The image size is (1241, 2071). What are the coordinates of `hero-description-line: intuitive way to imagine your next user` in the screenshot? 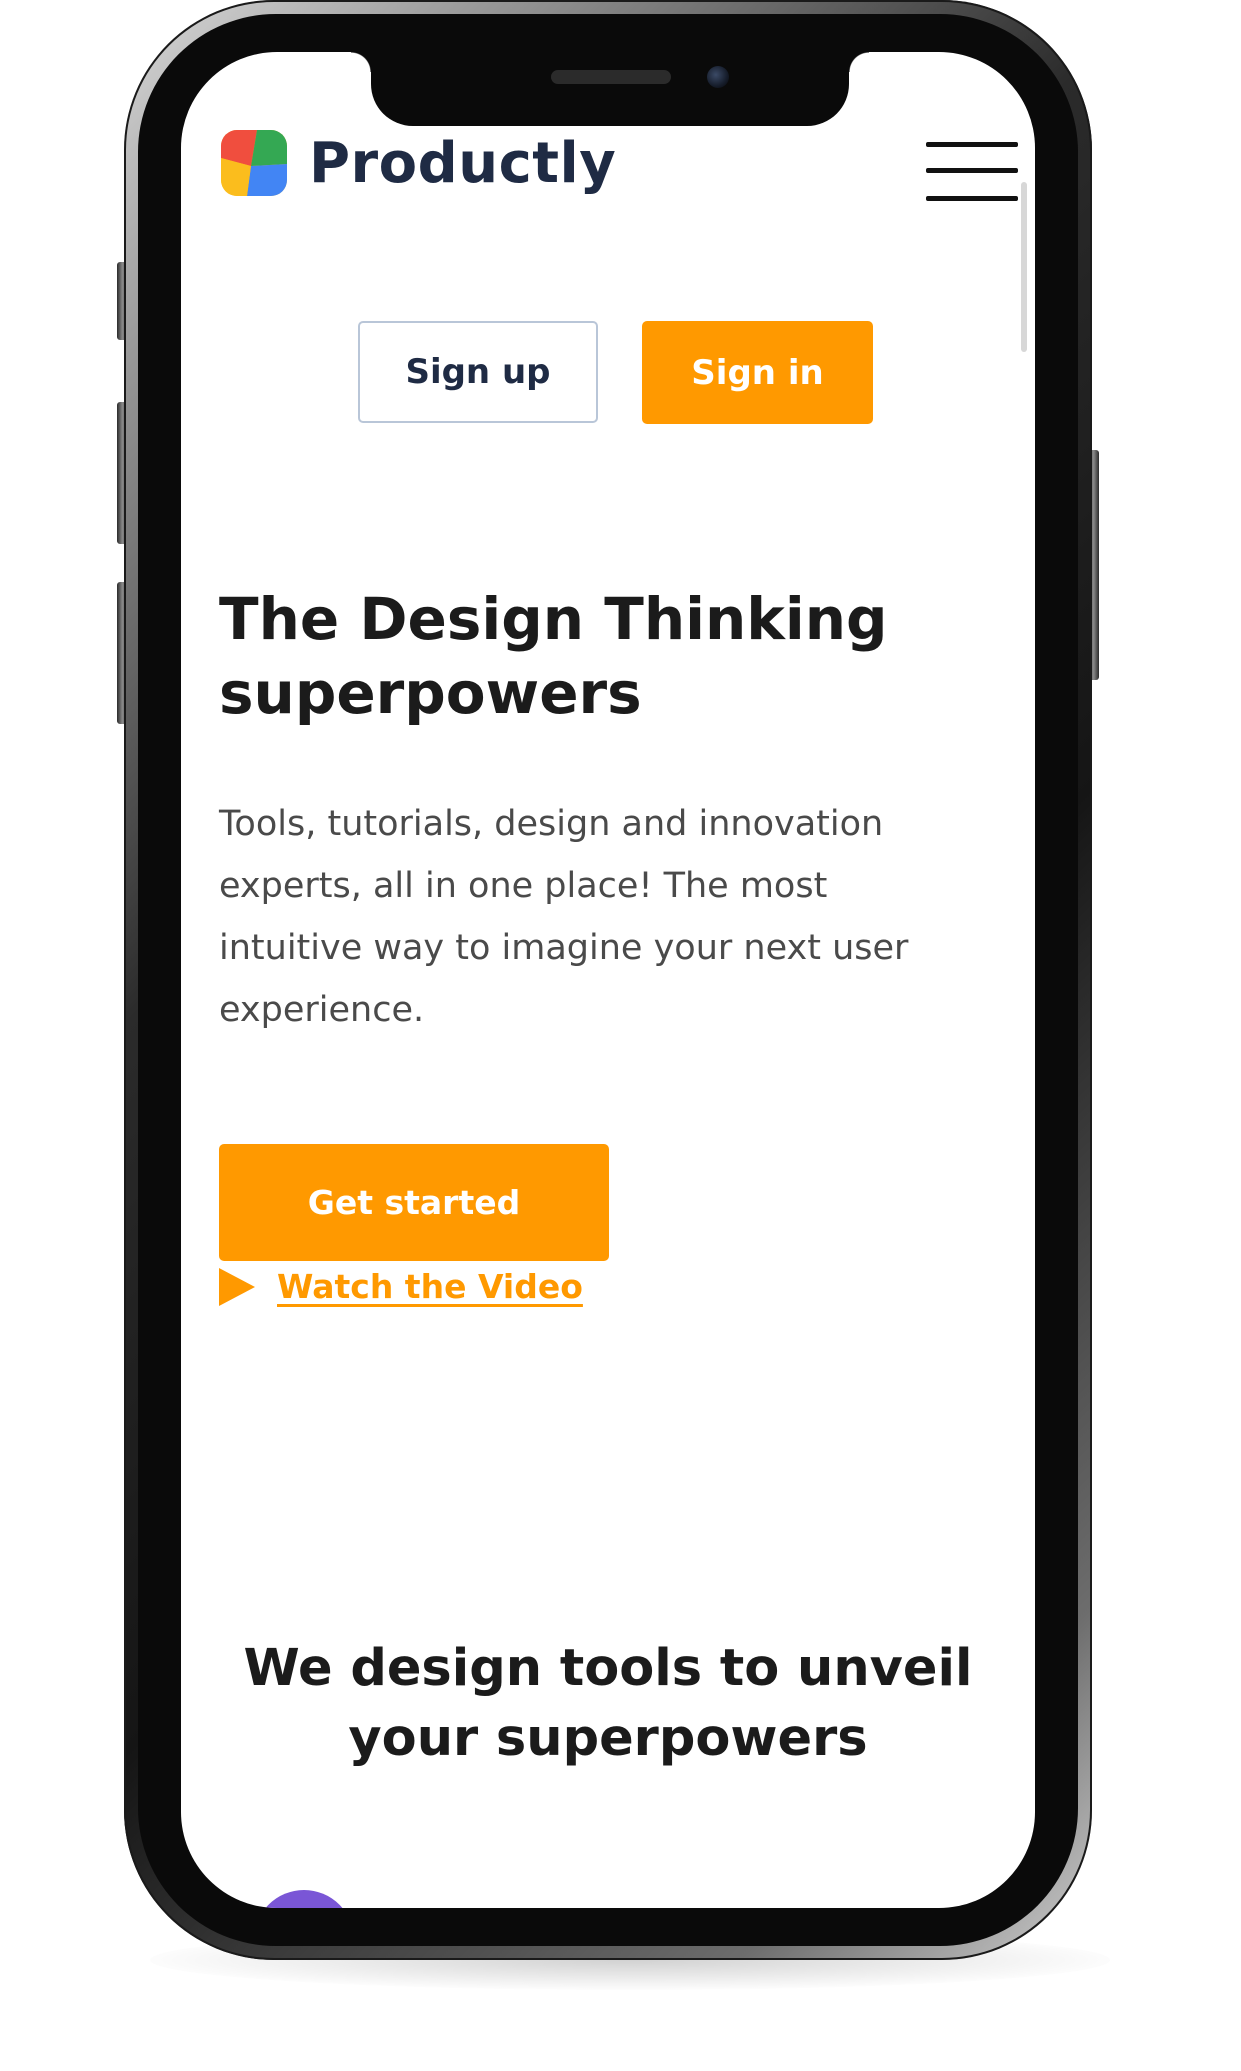 It's located at (564, 948).